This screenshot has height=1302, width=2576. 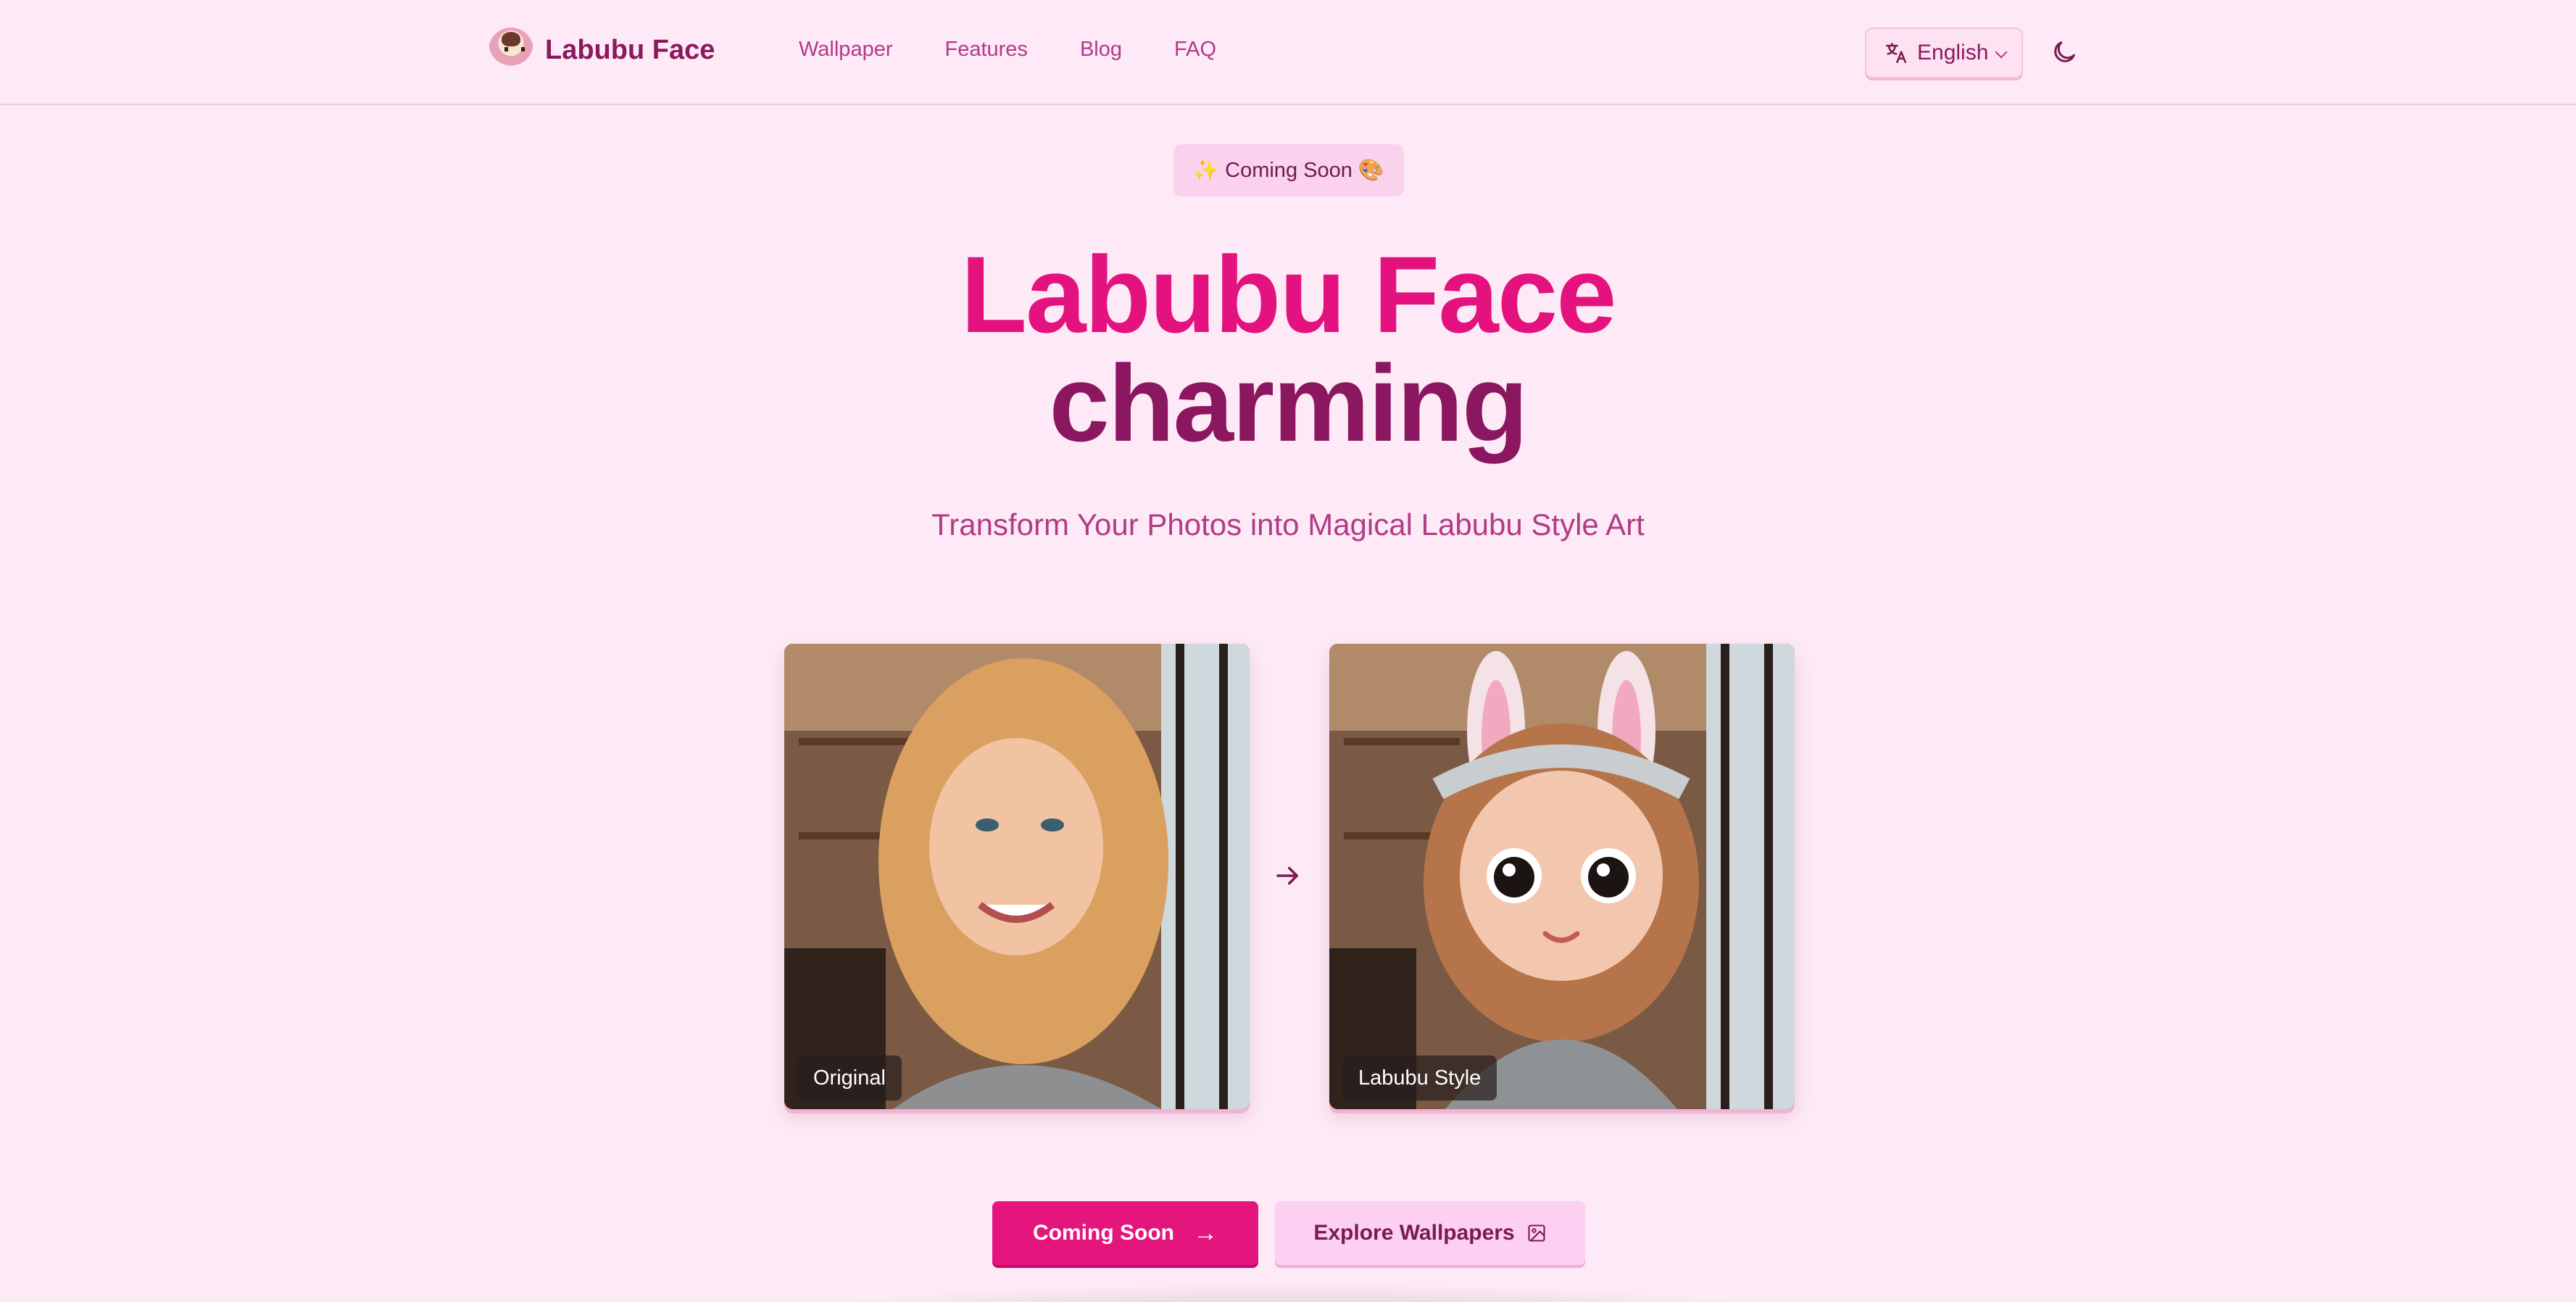 I want to click on original-photo: Original, so click(x=1017, y=876).